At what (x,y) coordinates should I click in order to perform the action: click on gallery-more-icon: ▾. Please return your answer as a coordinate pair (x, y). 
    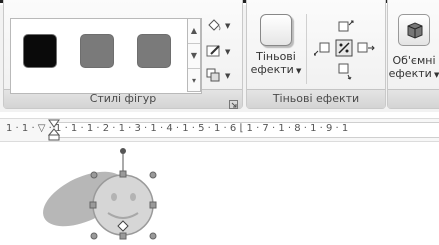
    Looking at the image, I should click on (194, 81).